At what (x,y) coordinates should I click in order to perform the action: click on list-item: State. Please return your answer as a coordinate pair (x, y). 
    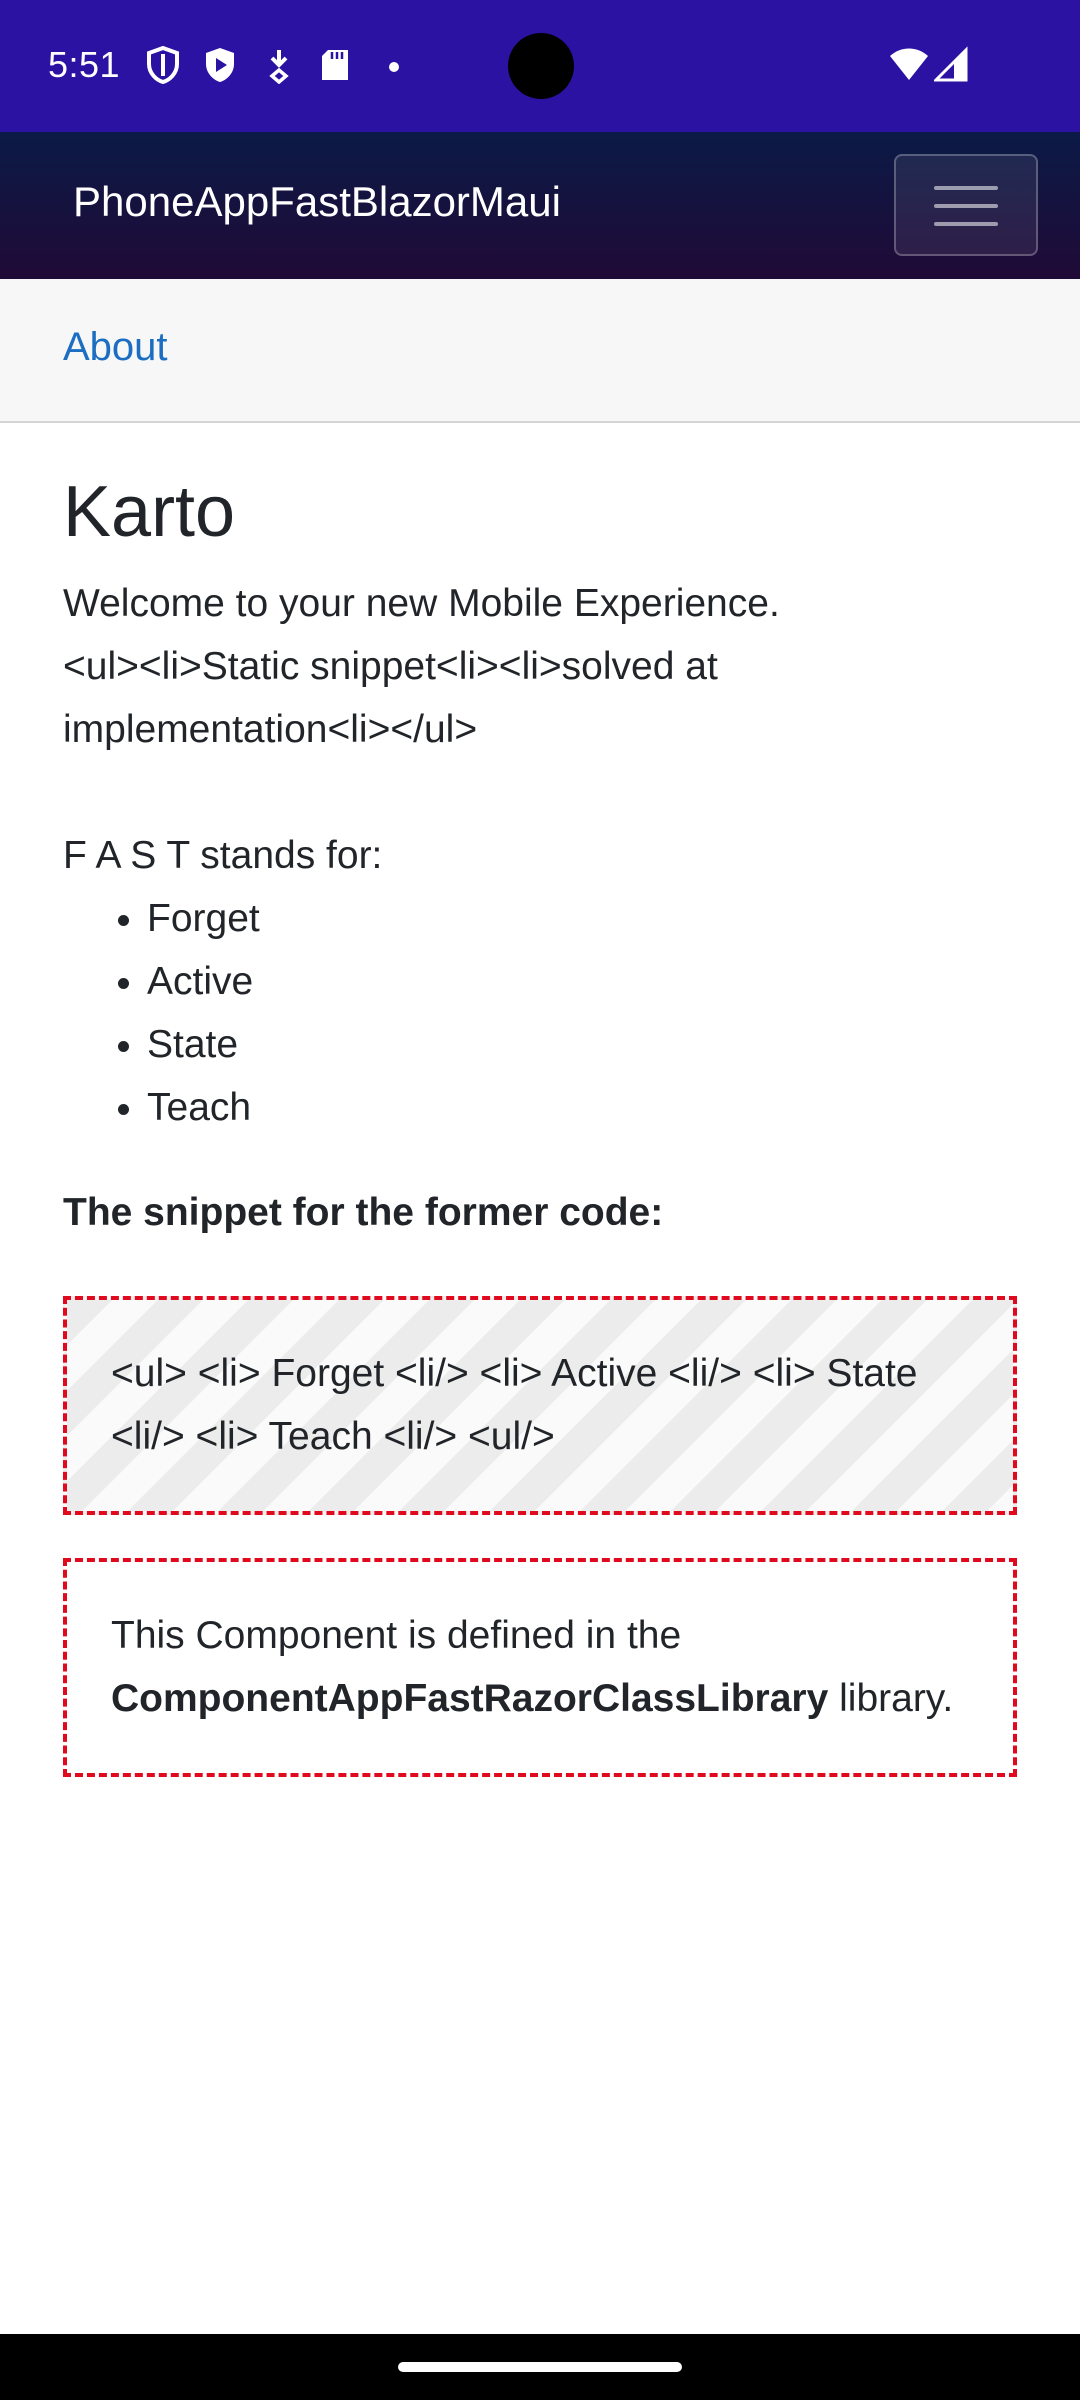
    Looking at the image, I should click on (585, 1044).